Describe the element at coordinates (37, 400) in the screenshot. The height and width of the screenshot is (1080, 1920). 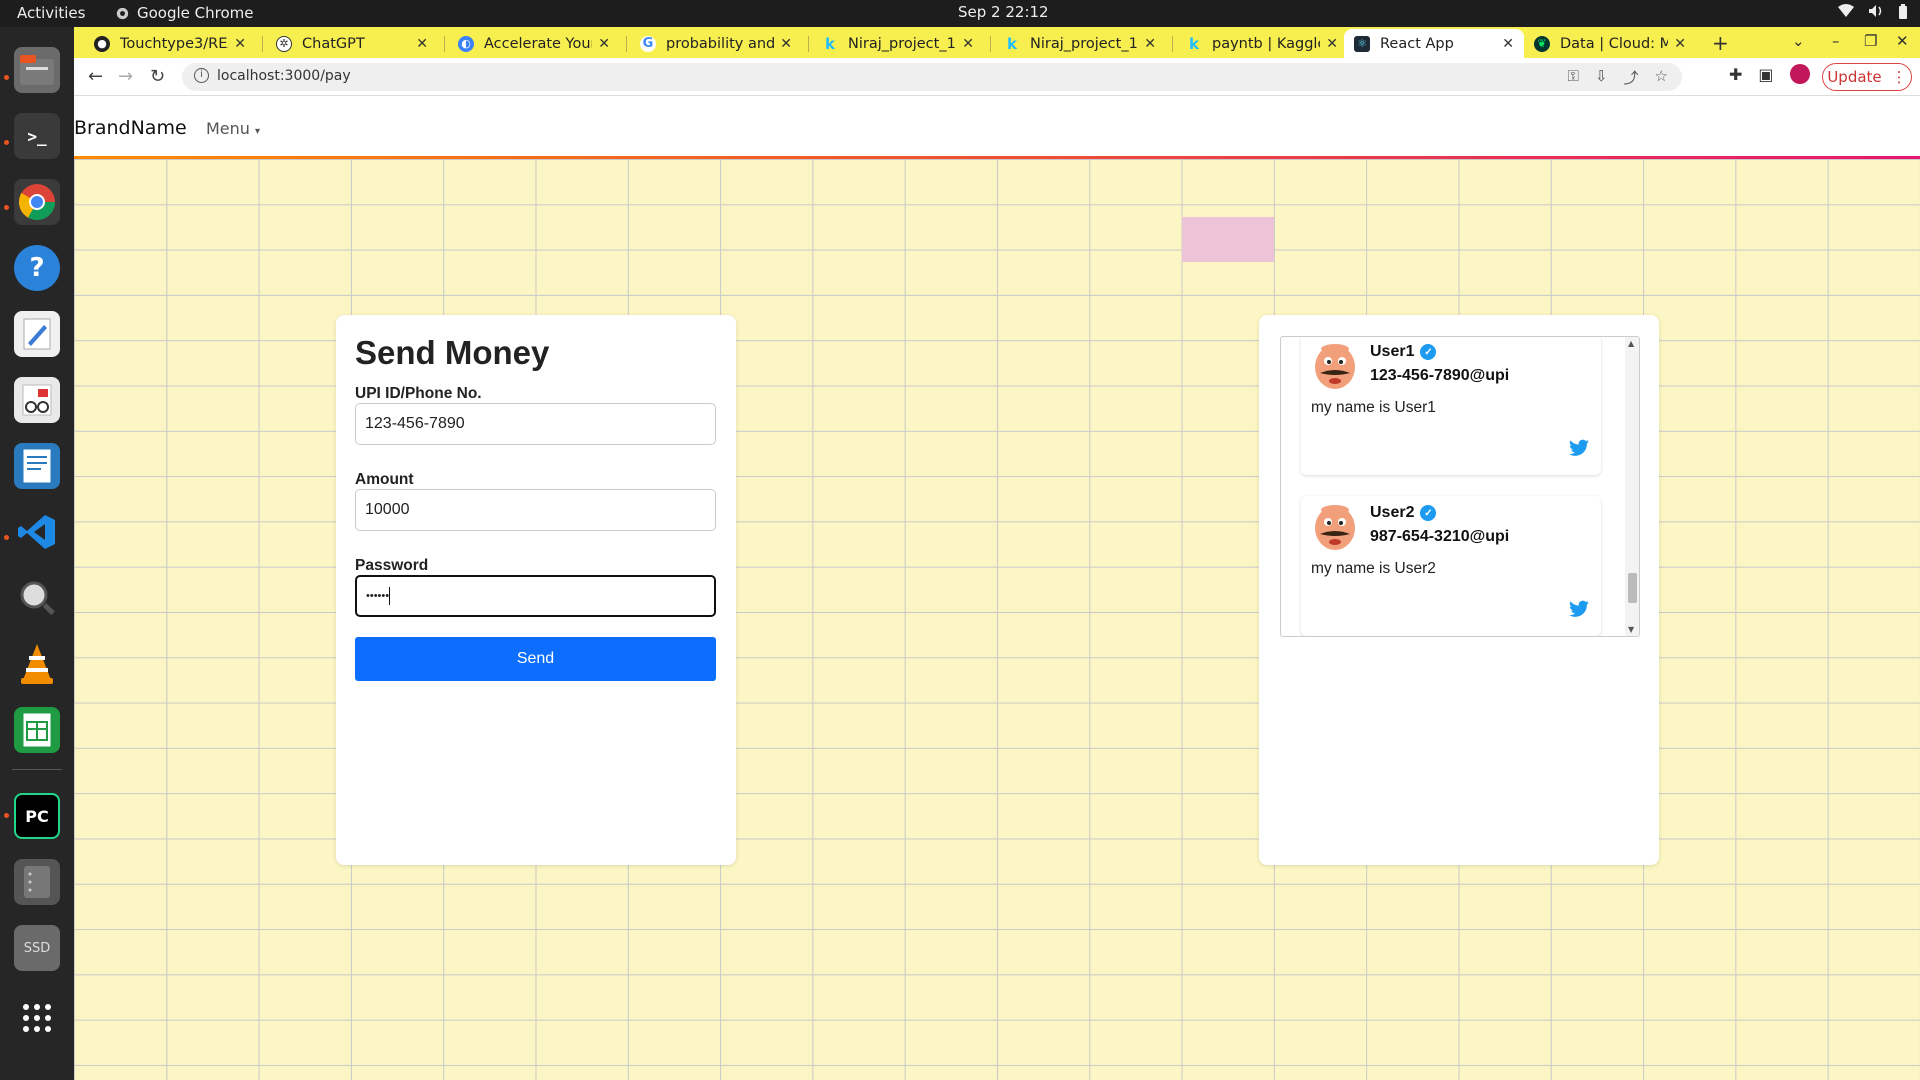
I see `document-viewer-icon` at that location.